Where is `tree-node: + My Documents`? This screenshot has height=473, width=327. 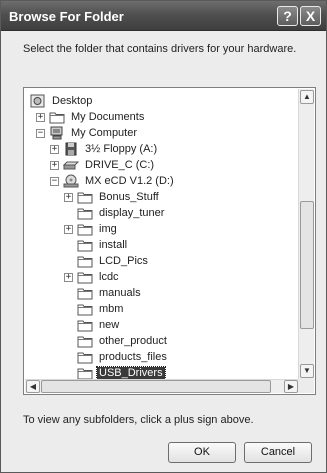
tree-node: + My Documents is located at coordinates (91, 117).